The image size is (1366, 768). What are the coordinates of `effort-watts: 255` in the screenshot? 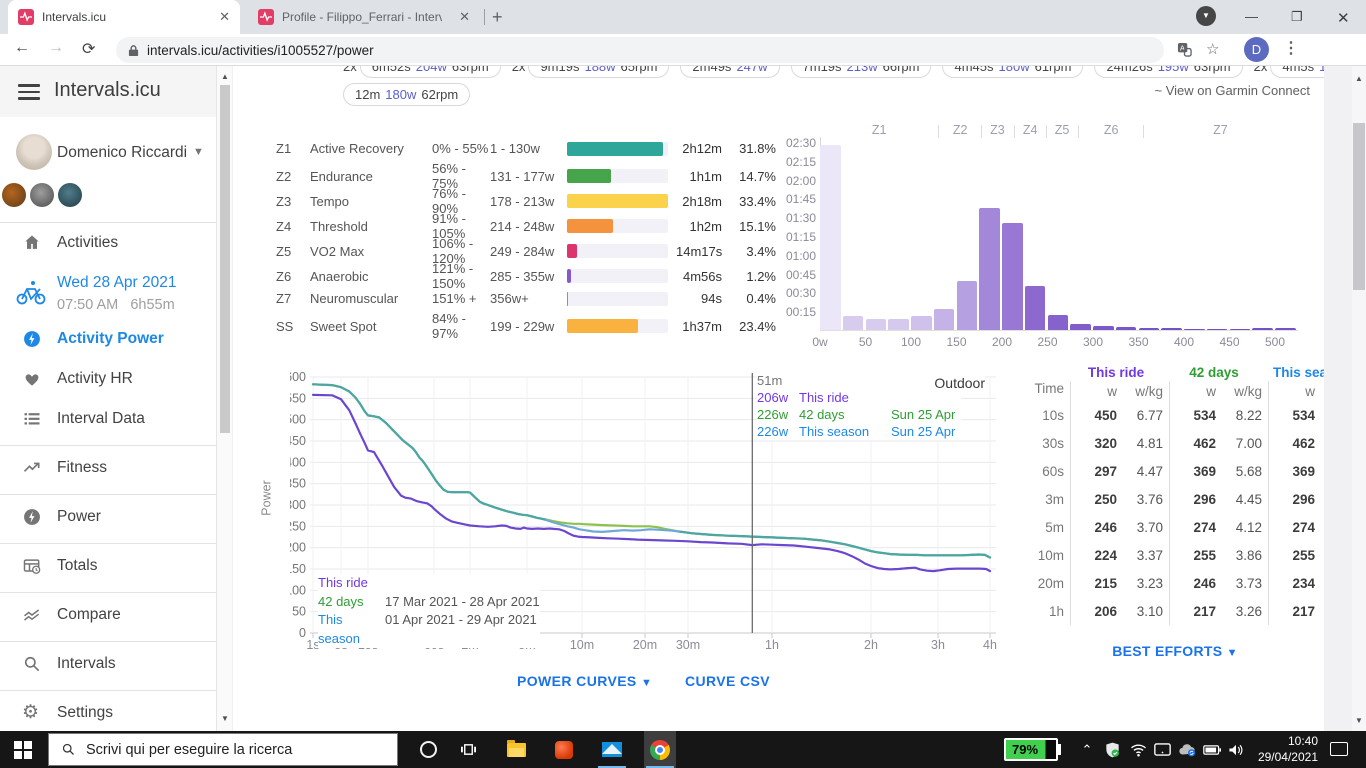 It's located at (1204, 555).